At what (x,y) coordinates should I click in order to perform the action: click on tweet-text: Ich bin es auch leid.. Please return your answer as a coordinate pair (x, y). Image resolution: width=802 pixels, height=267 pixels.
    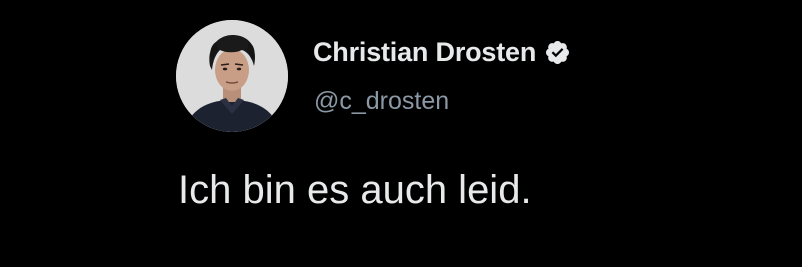
    Looking at the image, I should click on (355, 190).